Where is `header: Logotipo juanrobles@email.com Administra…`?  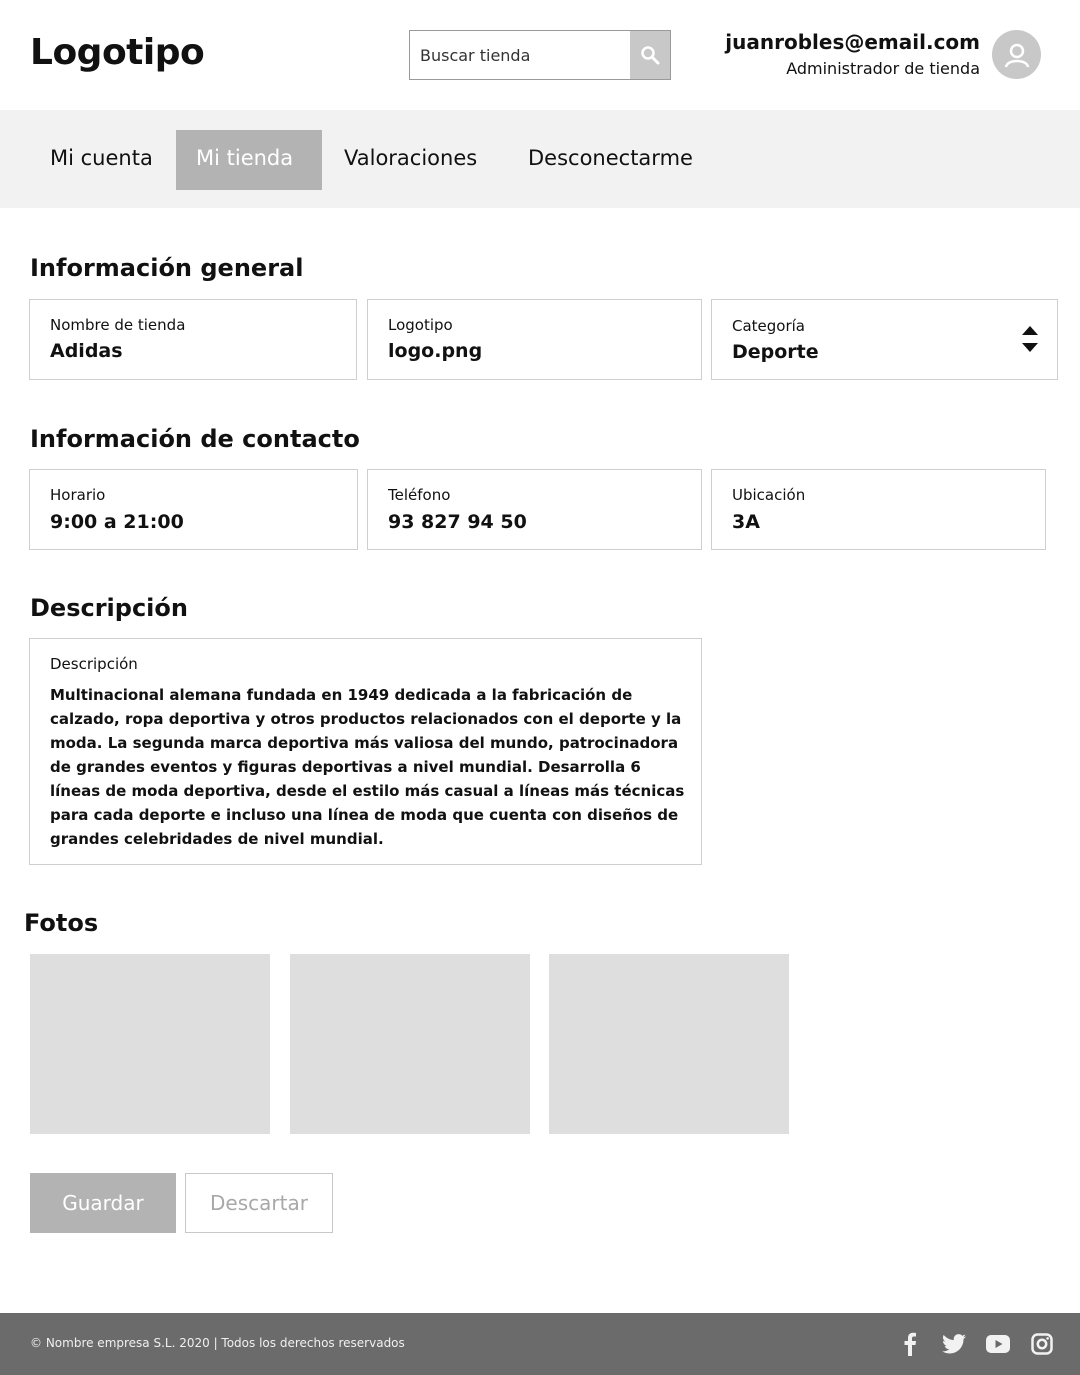
header: Logotipo juanrobles@email.com Administra… is located at coordinates (540, 55).